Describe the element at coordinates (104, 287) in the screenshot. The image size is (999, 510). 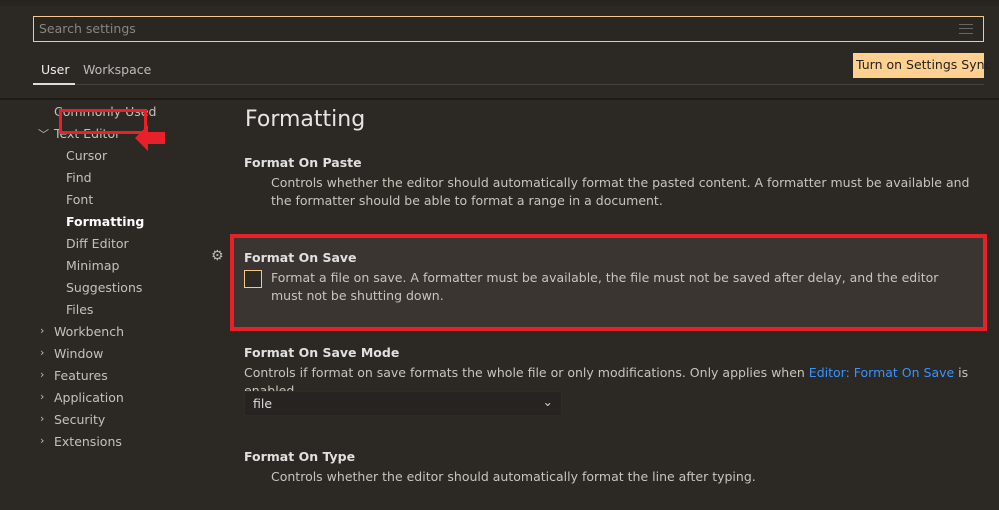
I see `toc-suggestions: Suggestions` at that location.